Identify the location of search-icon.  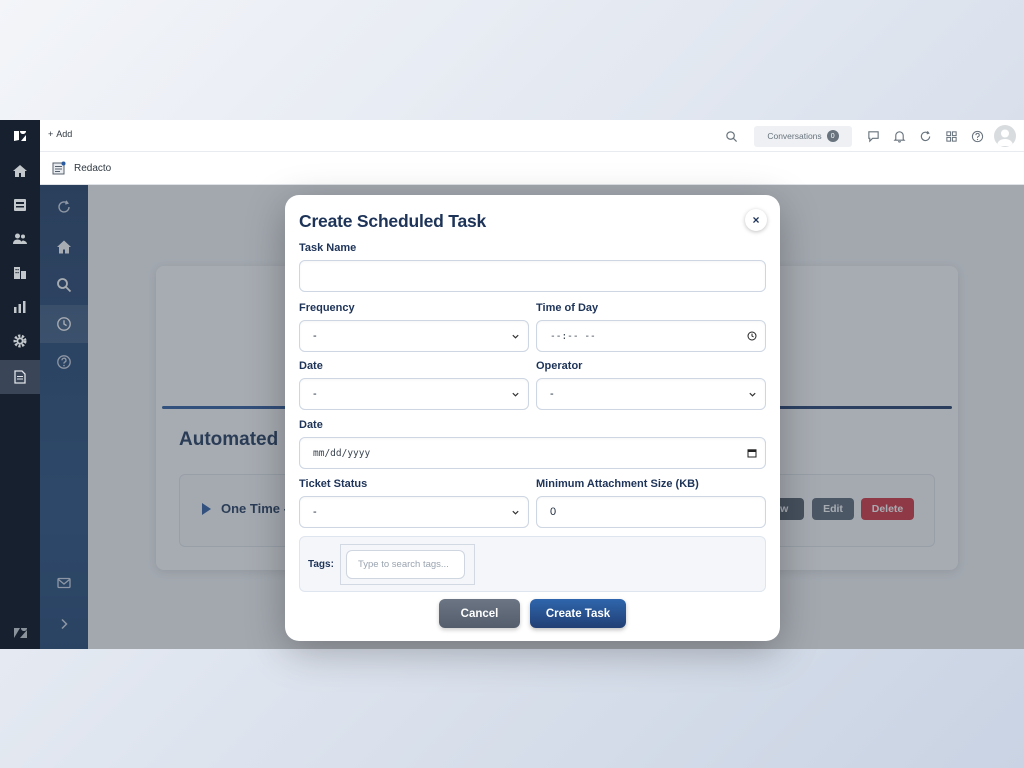
(731, 136).